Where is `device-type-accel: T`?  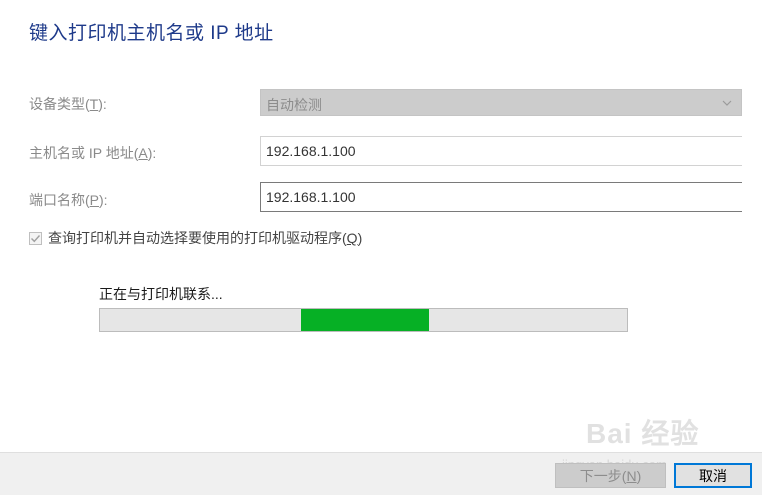
device-type-accel: T is located at coordinates (94, 104).